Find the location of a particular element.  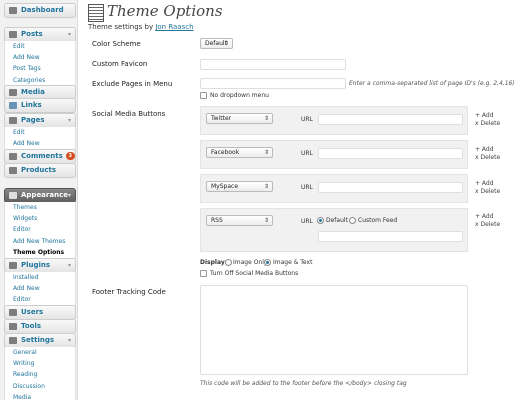

settings-icon is located at coordinates (13, 340).